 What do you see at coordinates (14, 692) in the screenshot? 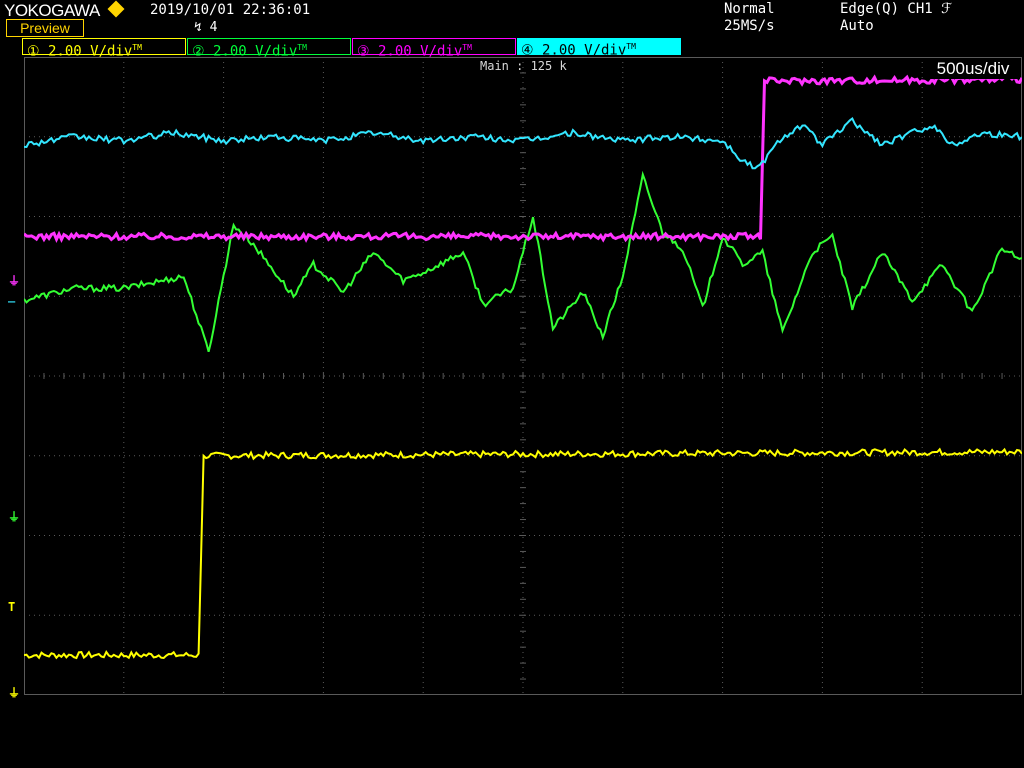
I see `channel-1-ground-marker: ⏚` at bounding box center [14, 692].